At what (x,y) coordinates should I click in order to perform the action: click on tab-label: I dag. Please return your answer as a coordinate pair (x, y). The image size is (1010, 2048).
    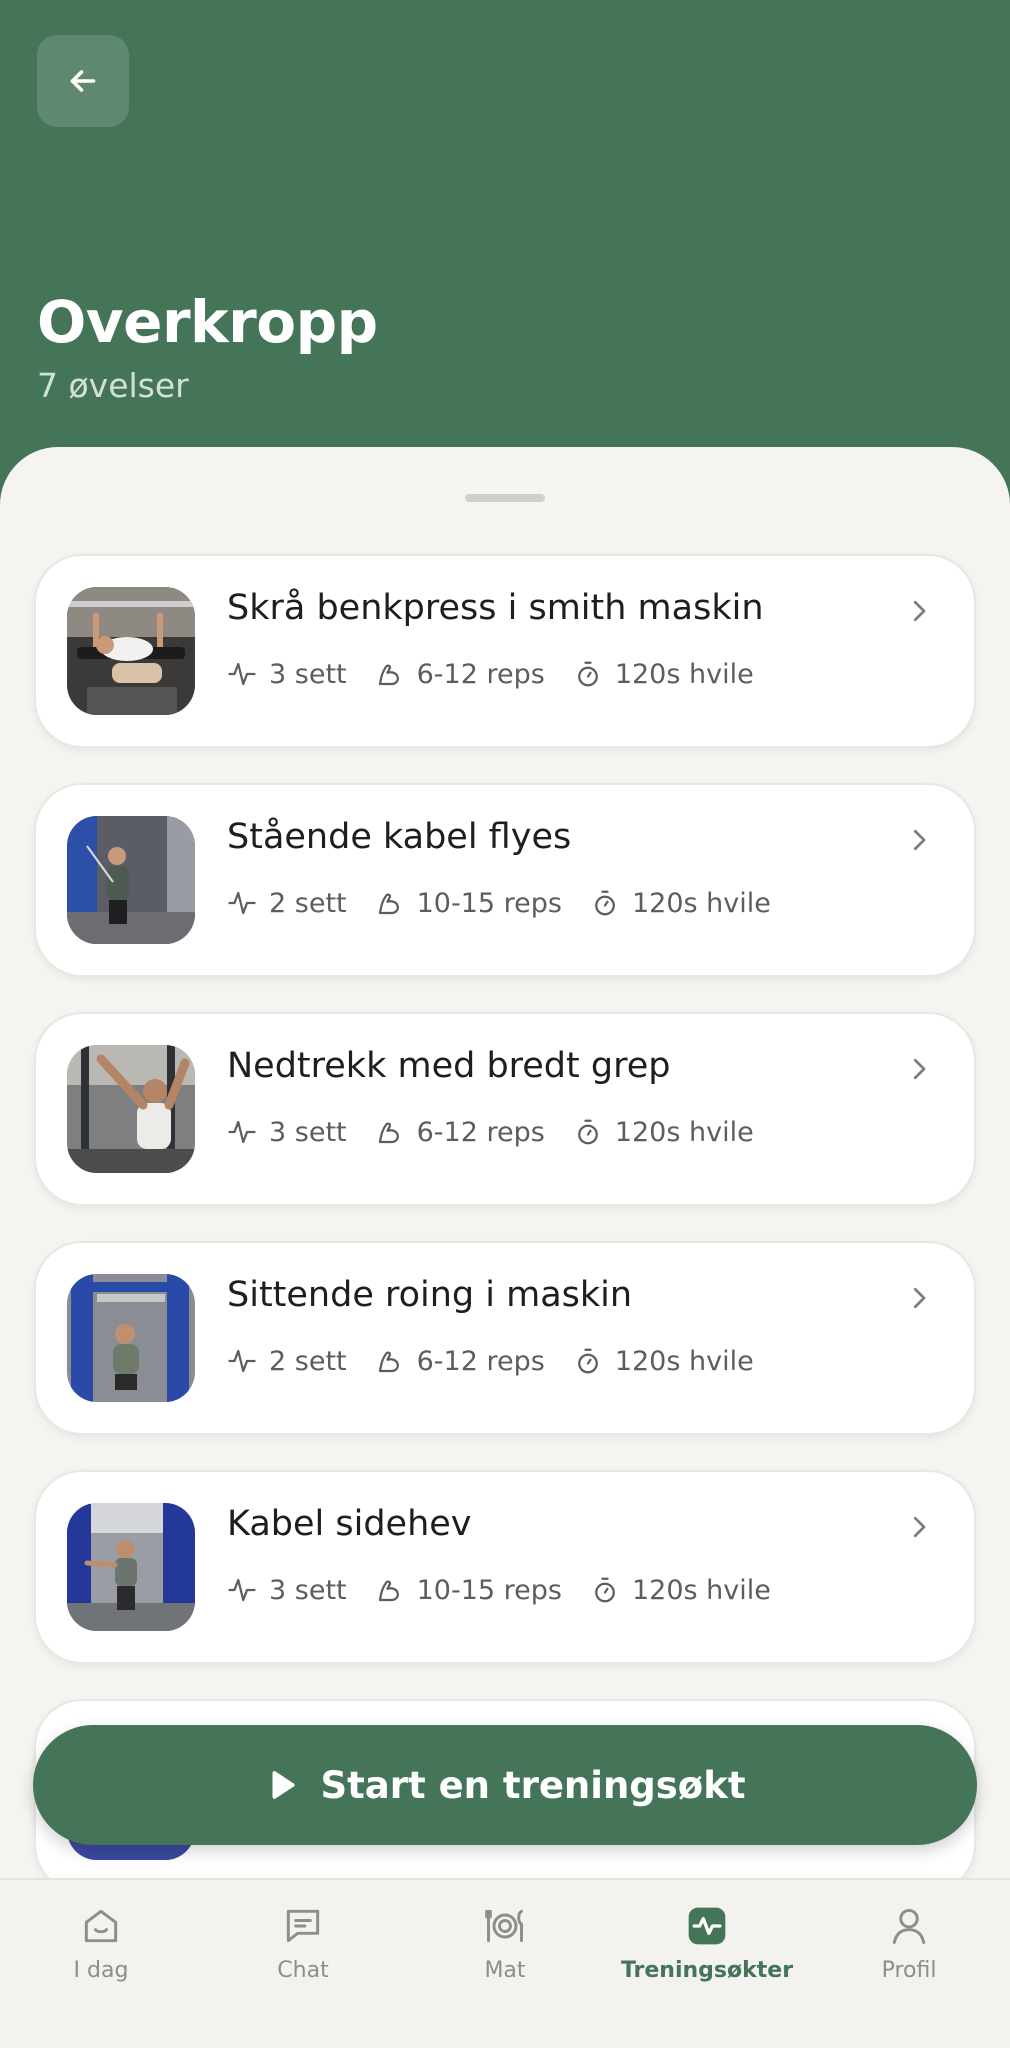
    Looking at the image, I should click on (101, 1970).